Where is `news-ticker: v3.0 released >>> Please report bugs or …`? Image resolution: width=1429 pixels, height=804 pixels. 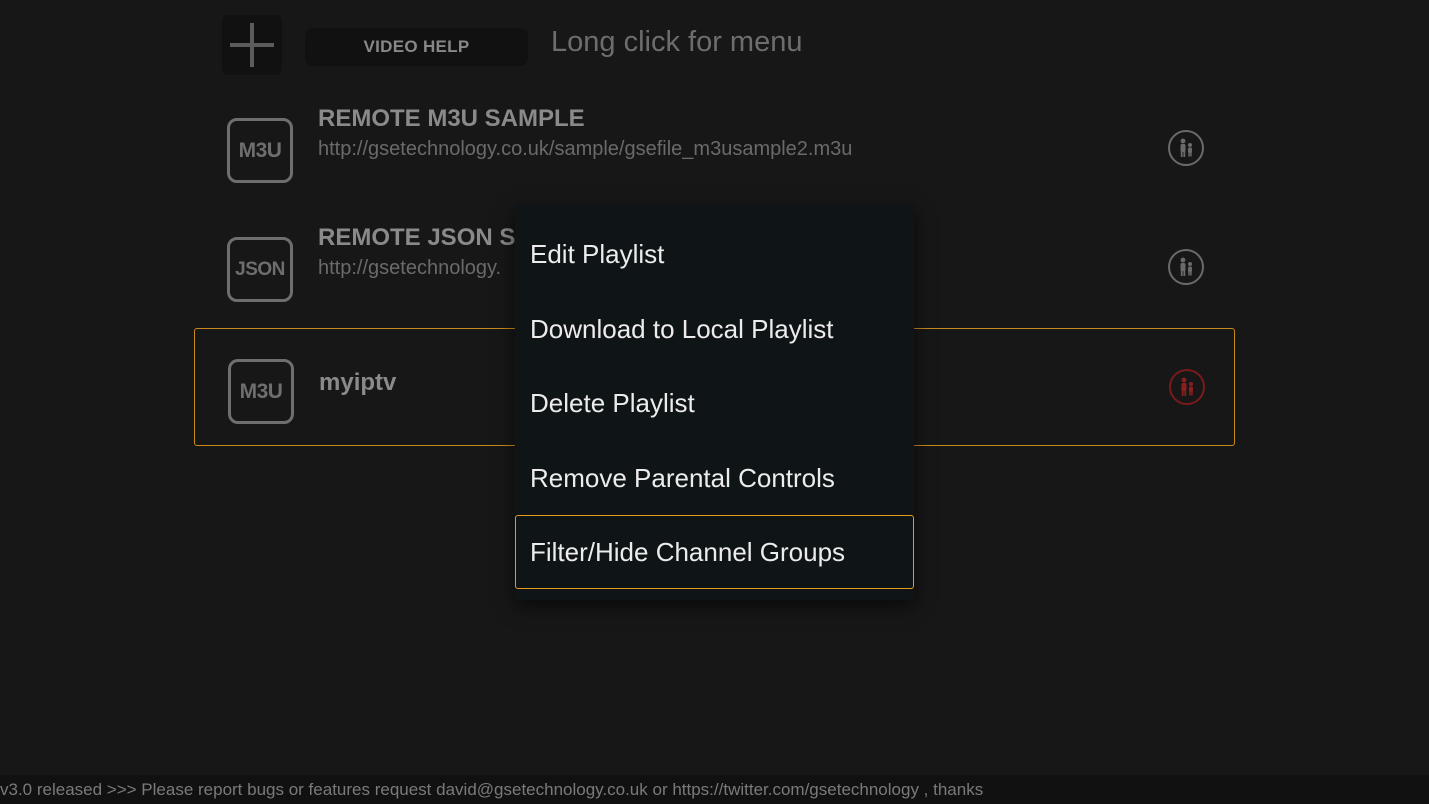 news-ticker: v3.0 released >>> Please report bugs or … is located at coordinates (714, 789).